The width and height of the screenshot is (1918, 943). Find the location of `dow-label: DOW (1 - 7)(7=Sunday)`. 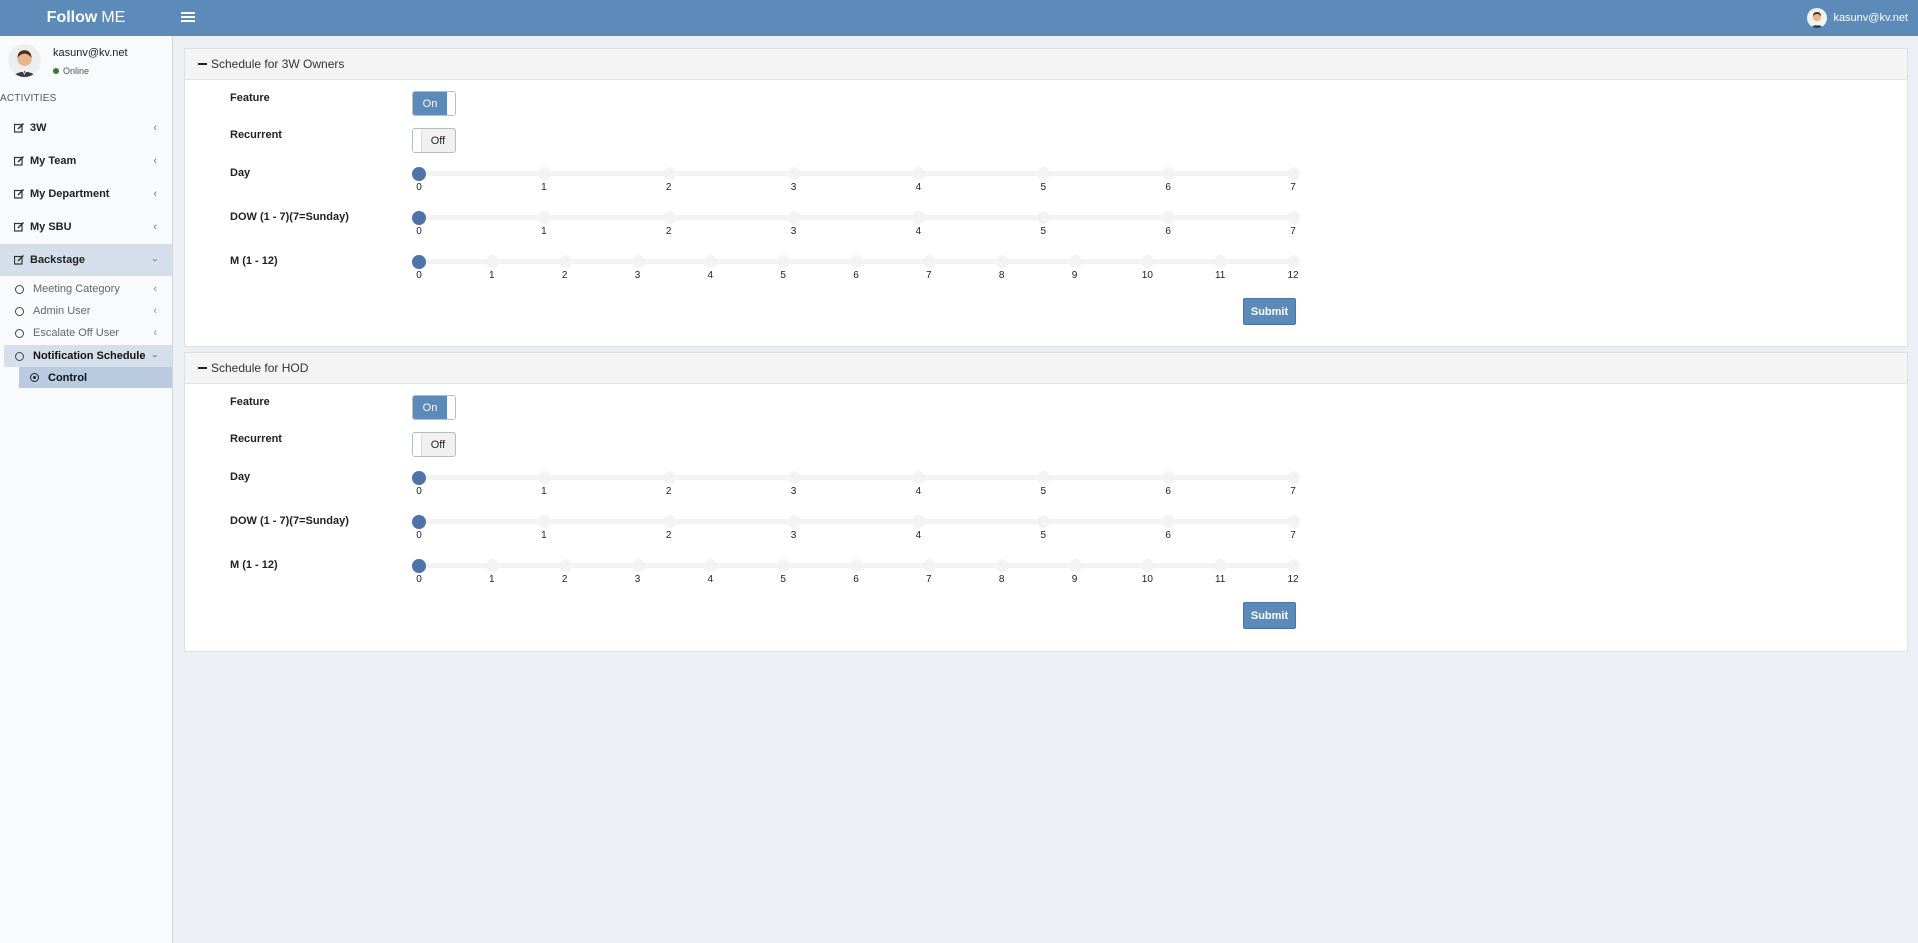

dow-label: DOW (1 - 7)(7=Sunday) is located at coordinates (289, 217).